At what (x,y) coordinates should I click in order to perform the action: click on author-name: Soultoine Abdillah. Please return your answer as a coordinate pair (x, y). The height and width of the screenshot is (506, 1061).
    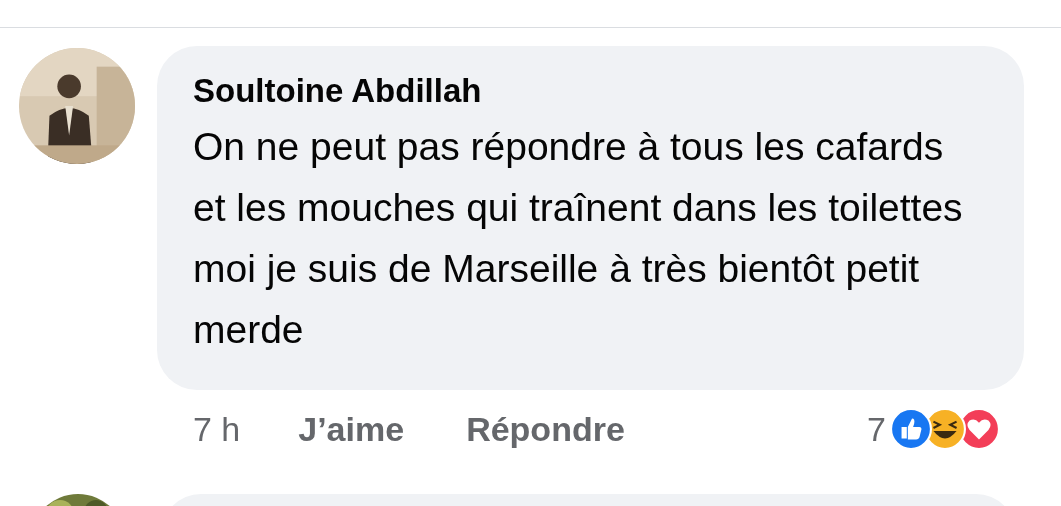
    Looking at the image, I should click on (590, 91).